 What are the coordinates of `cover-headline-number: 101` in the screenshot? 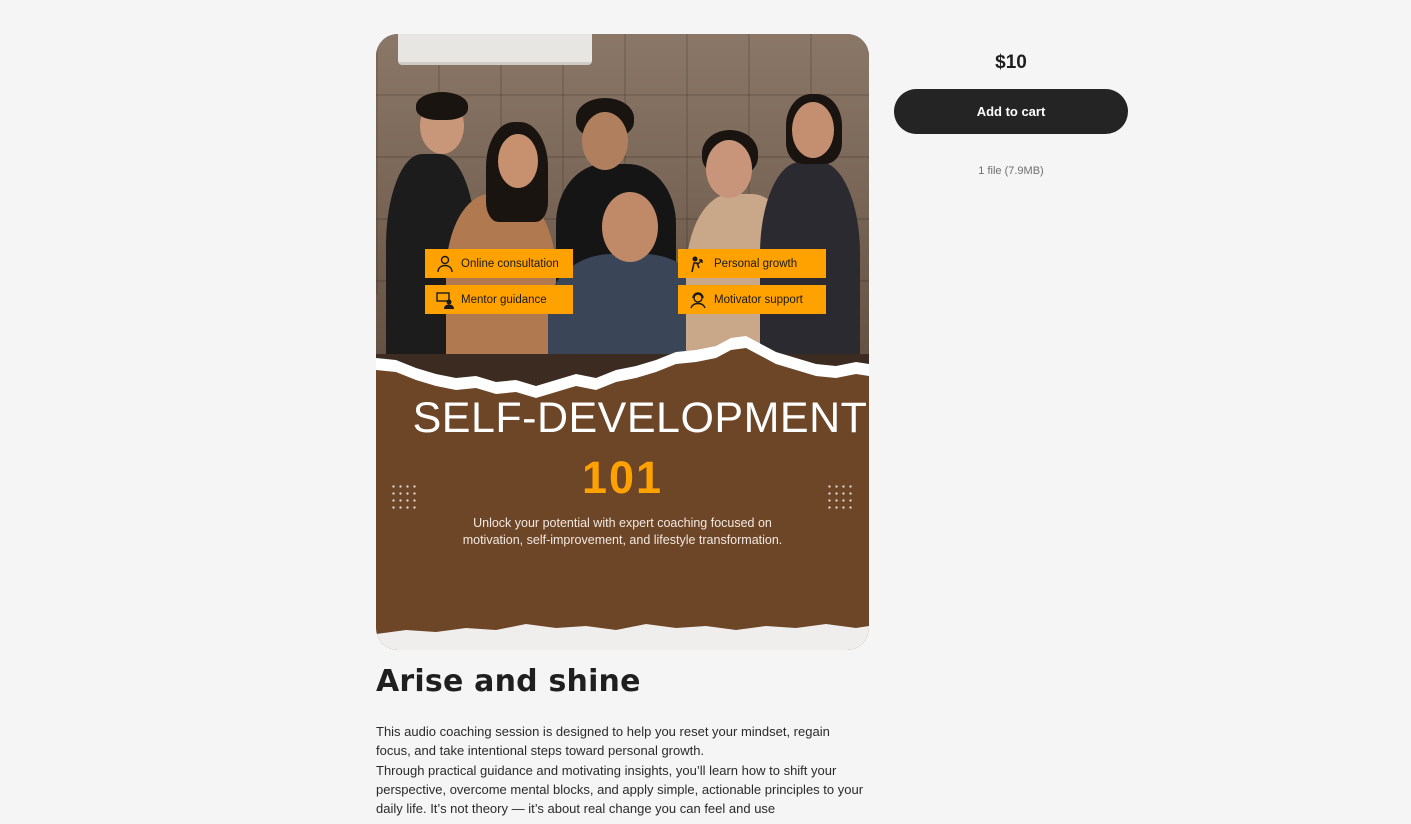 It's located at (622, 478).